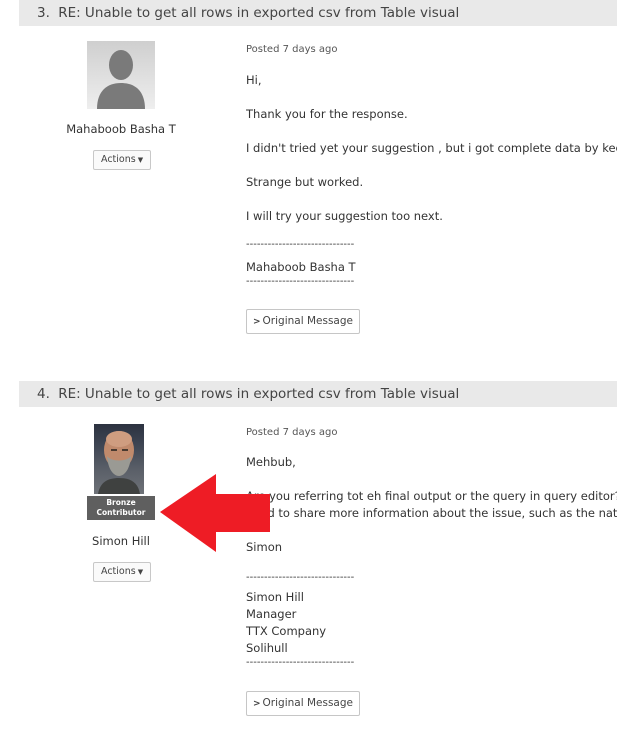 The height and width of the screenshot is (735, 617). I want to click on post-number: 4., so click(43, 394).